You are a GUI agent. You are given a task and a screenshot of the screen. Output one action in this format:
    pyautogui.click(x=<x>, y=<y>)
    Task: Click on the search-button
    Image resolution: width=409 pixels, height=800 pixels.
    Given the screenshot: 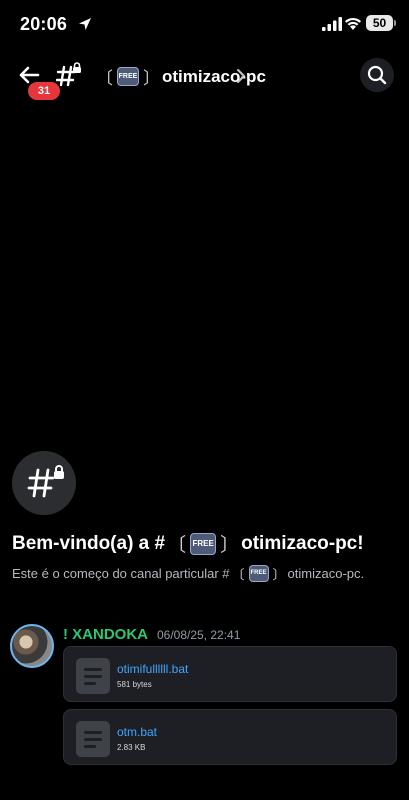 What is the action you would take?
    pyautogui.click(x=377, y=75)
    